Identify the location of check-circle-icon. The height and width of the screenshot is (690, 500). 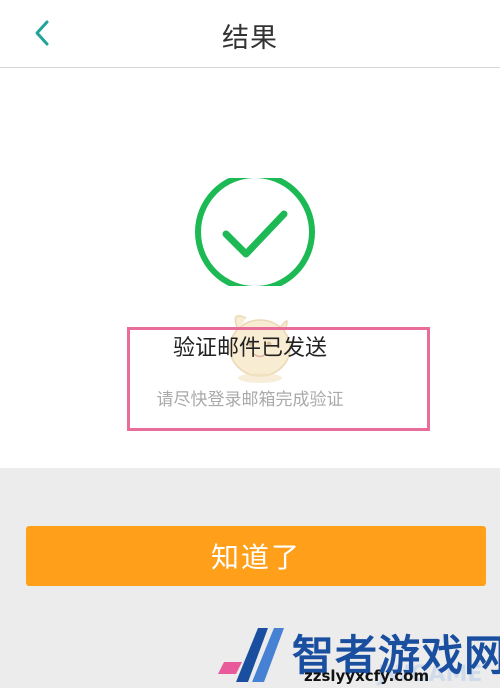
(256, 232).